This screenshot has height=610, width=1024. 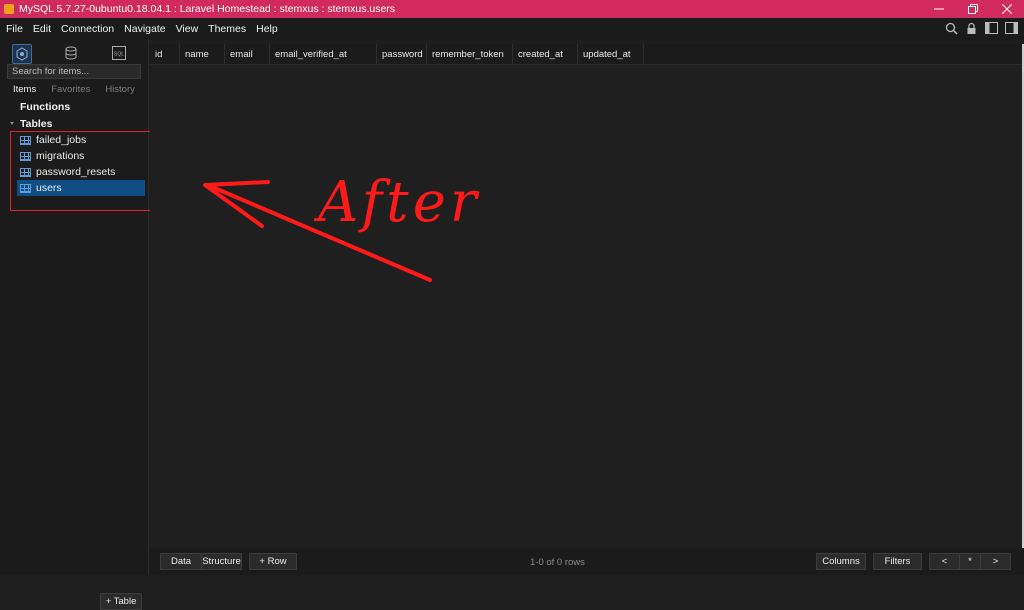 What do you see at coordinates (897, 561) in the screenshot?
I see `filters-button: Filters` at bounding box center [897, 561].